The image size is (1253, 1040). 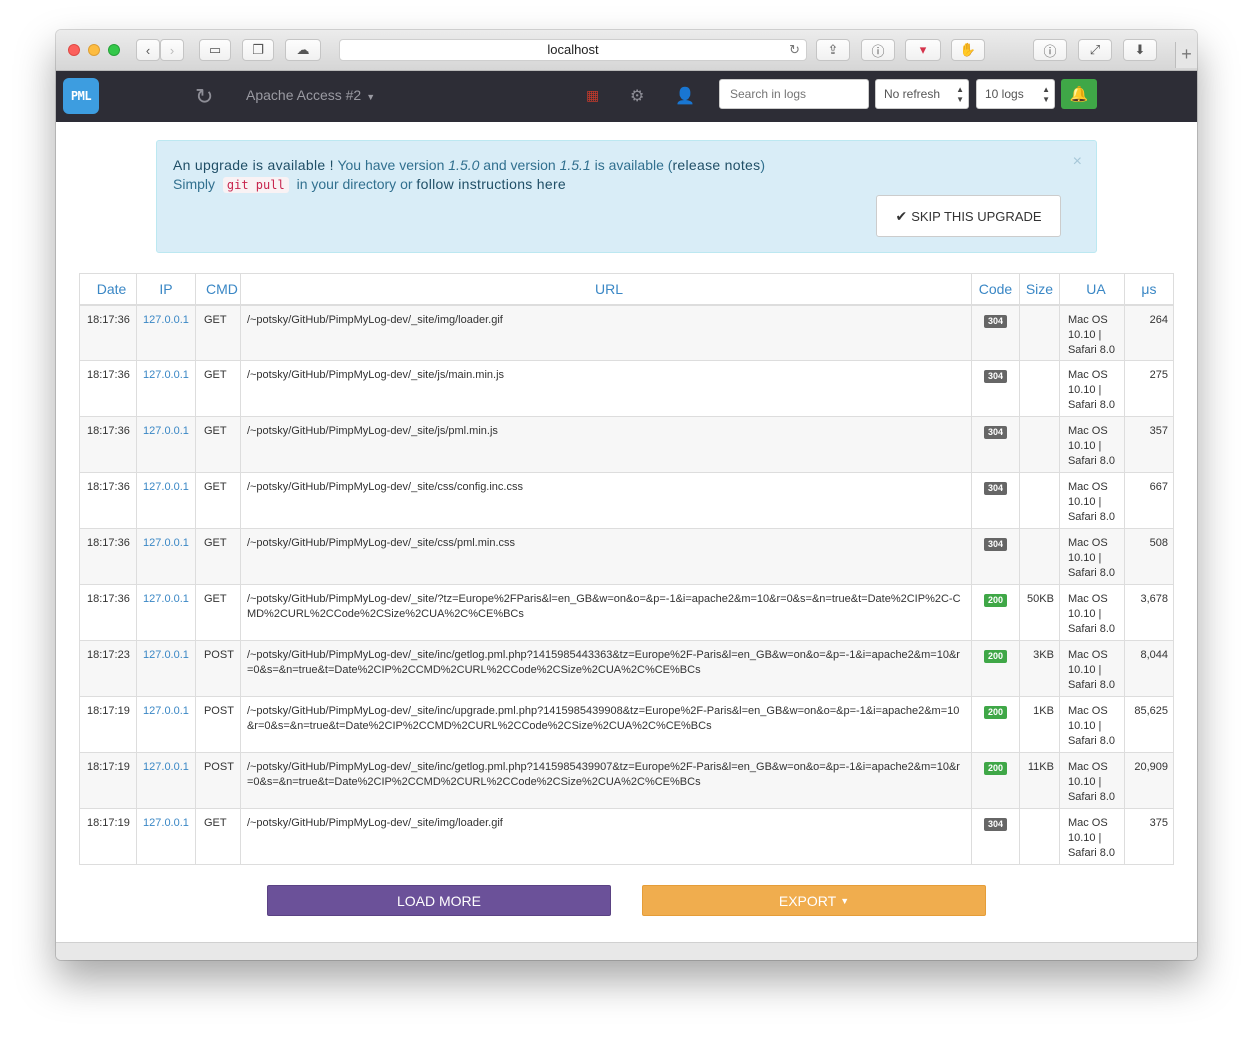 What do you see at coordinates (1149, 289) in the screenshot?
I see `column-header-us: μs` at bounding box center [1149, 289].